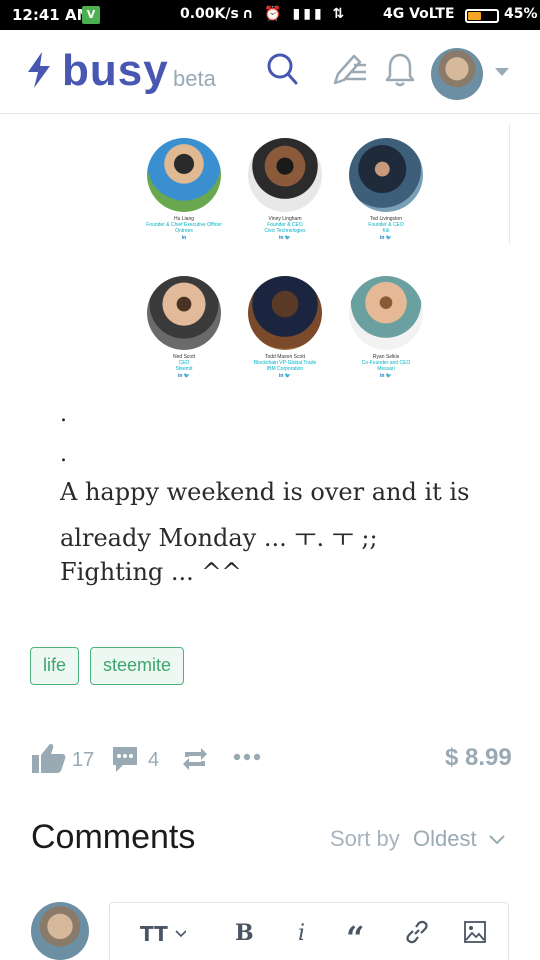  Describe the element at coordinates (55, 666) in the screenshot. I see `tag-life: life` at that location.